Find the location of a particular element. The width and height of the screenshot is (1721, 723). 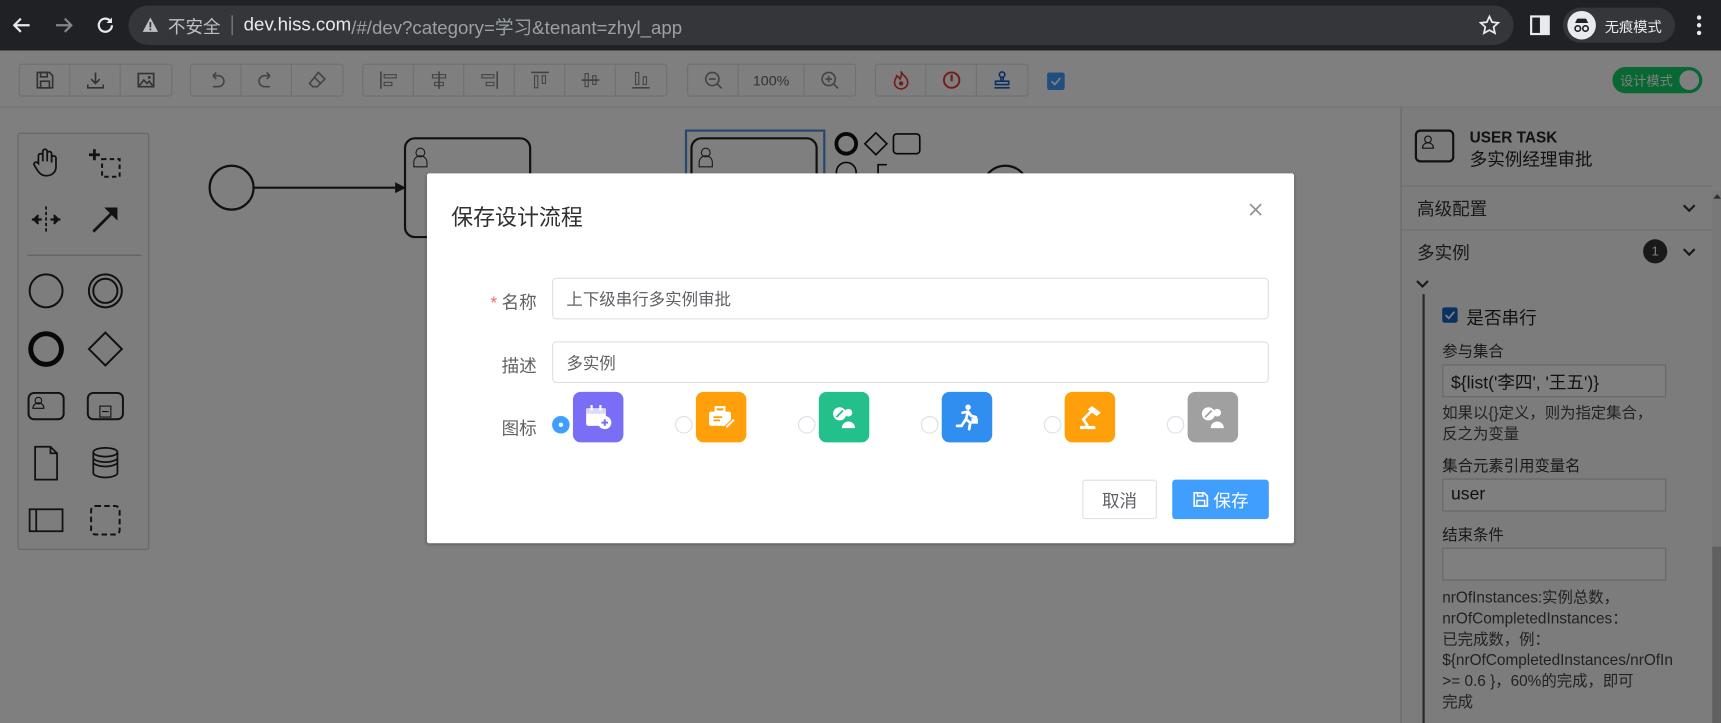

description-label: 描述 is located at coordinates (519, 367).